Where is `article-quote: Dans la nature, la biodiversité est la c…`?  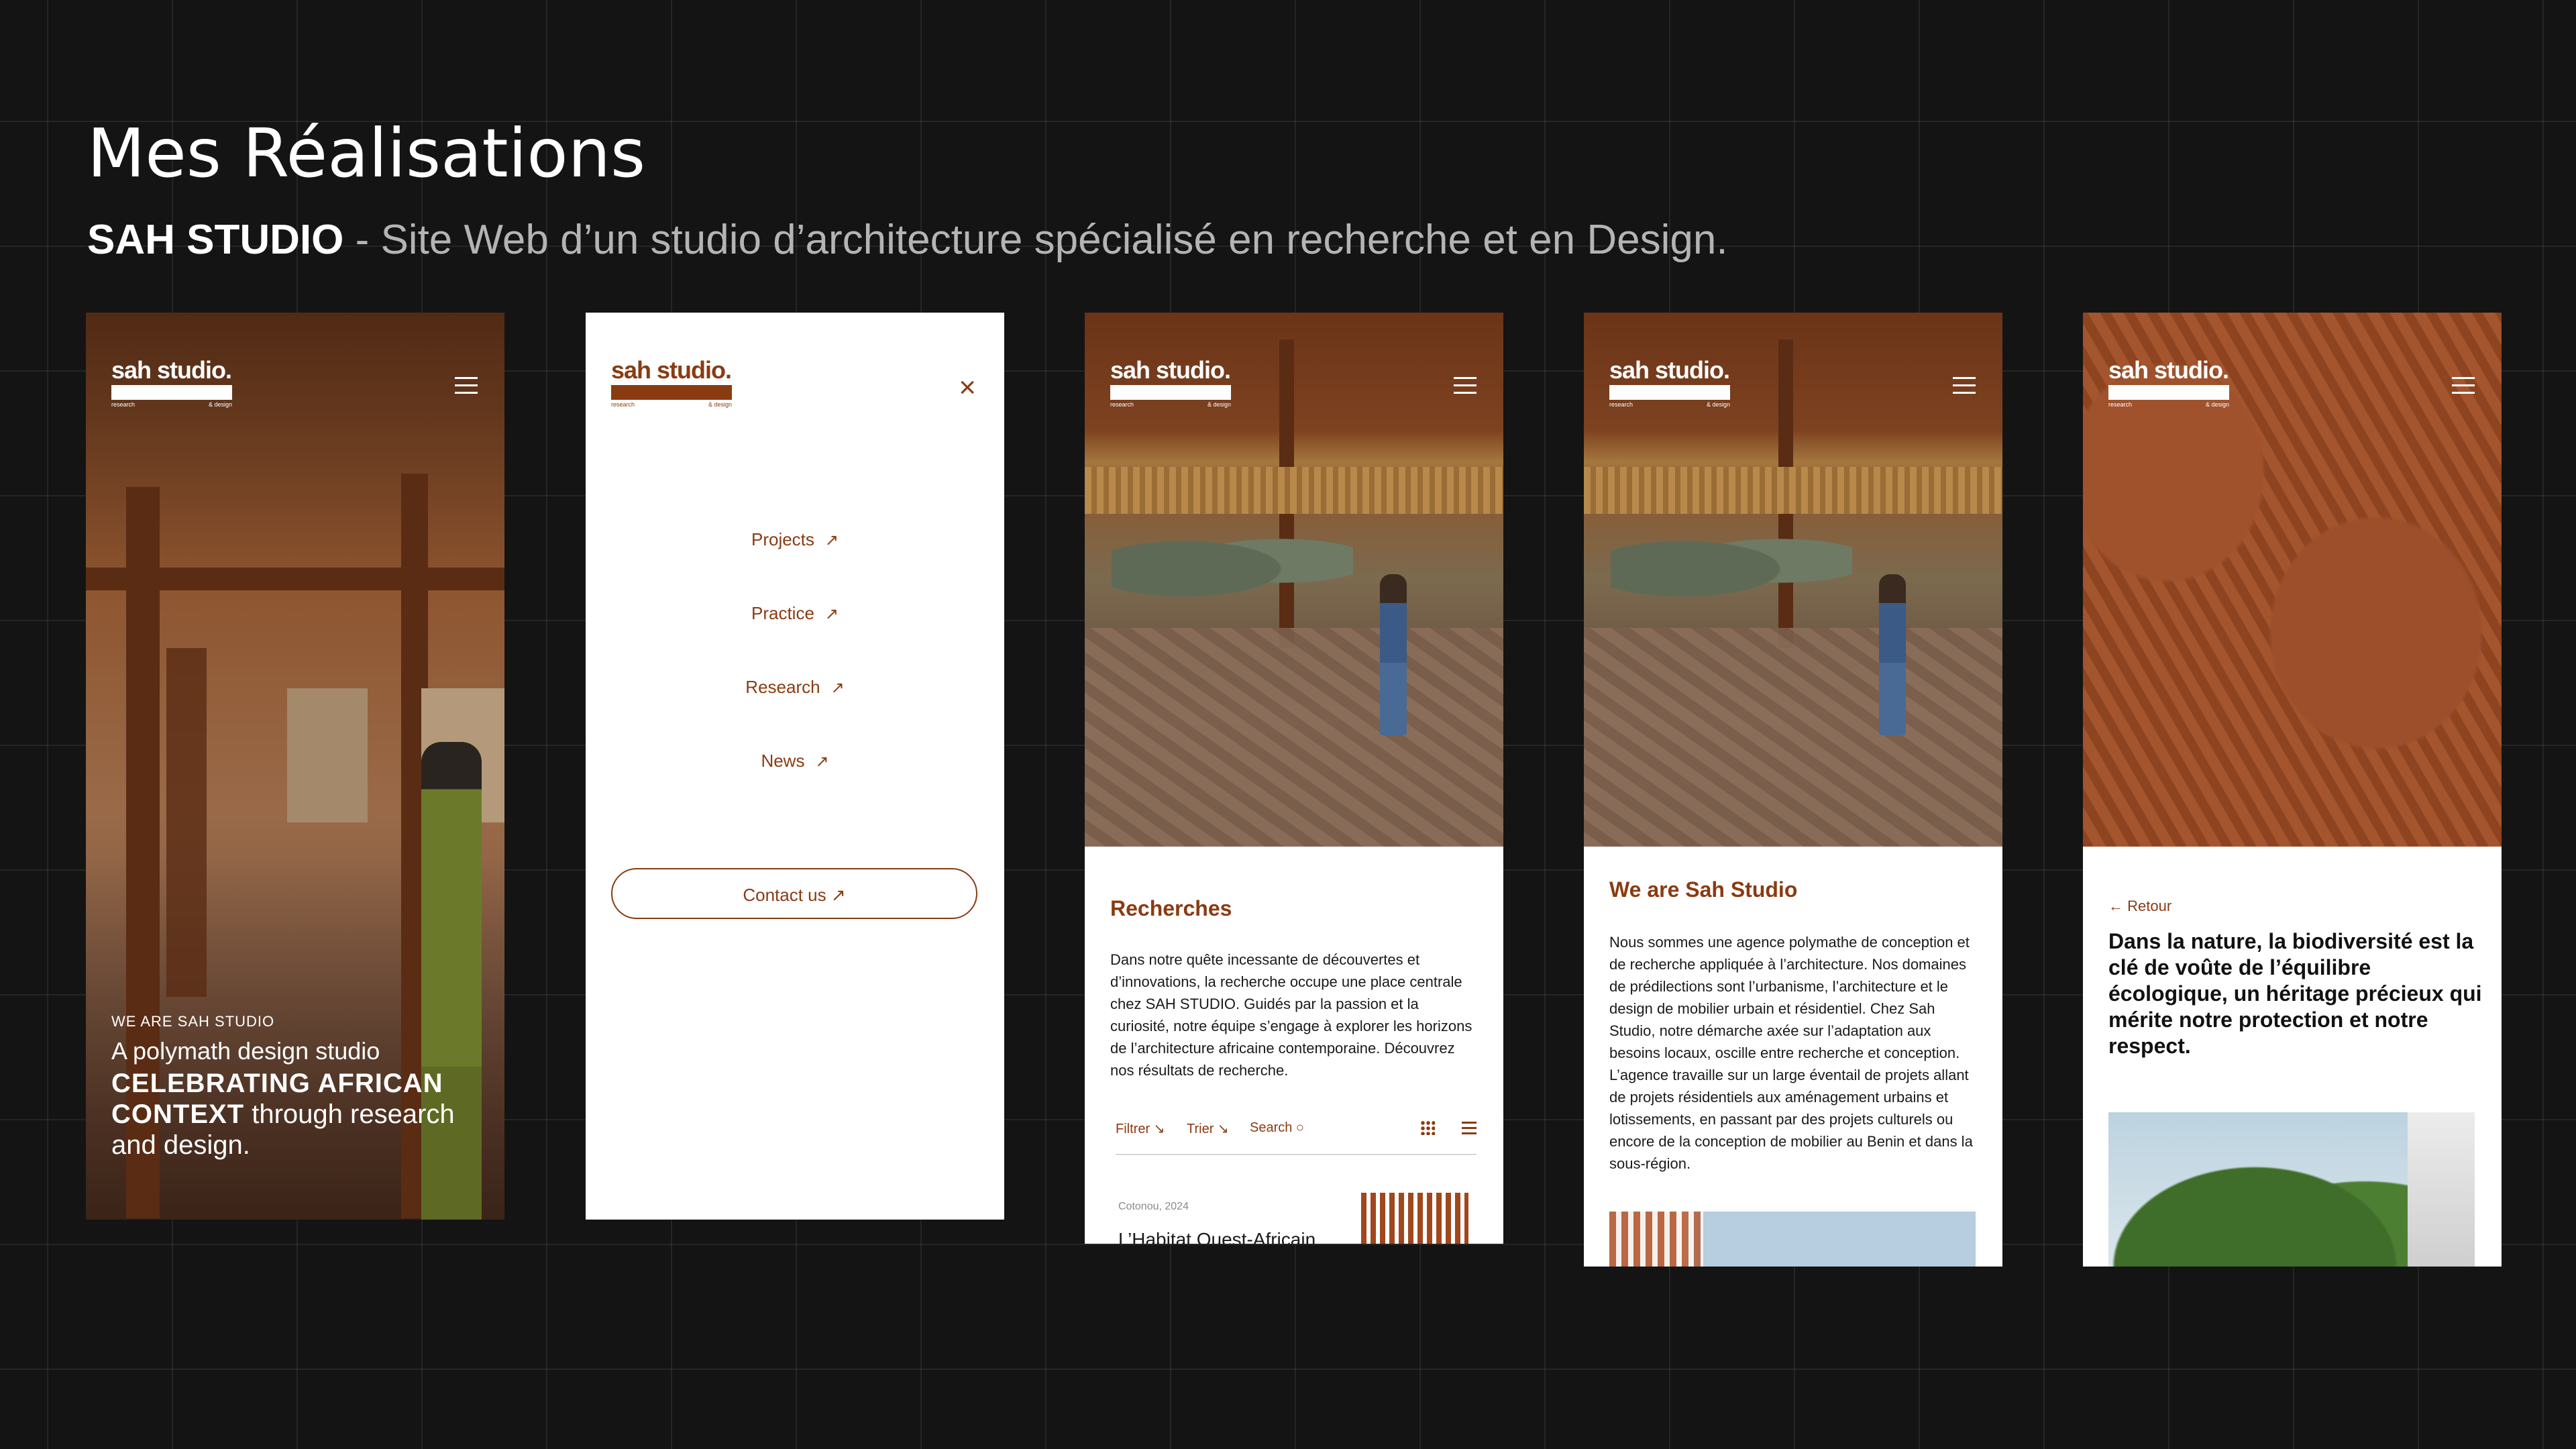
article-quote: Dans la nature, la biodiversité est la c… is located at coordinates (2295, 993).